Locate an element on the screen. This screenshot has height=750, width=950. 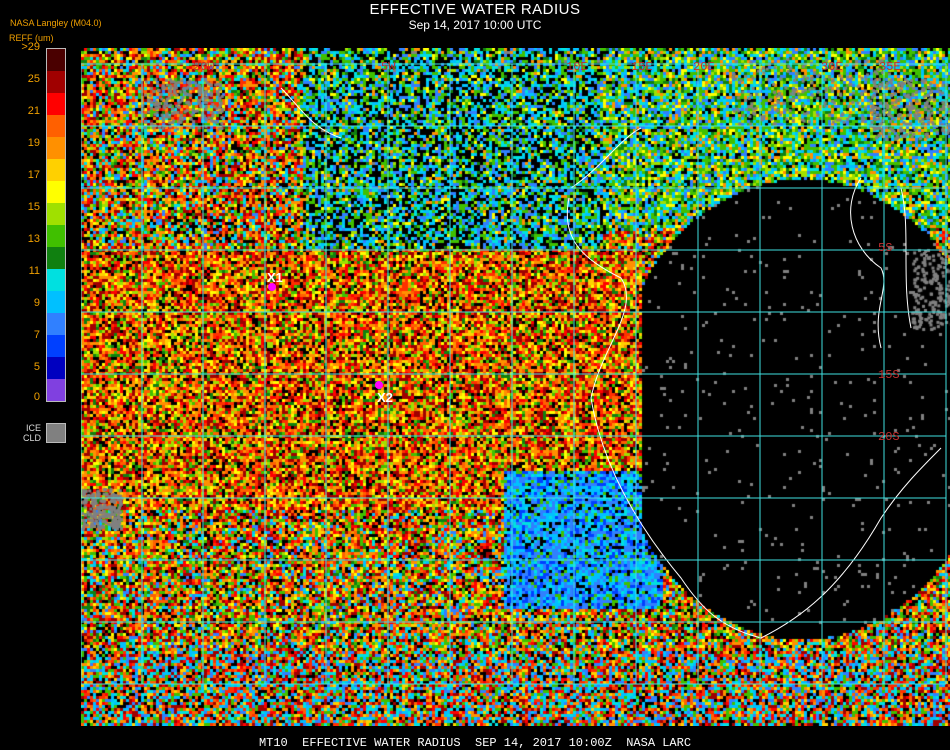
marker-x2-label: X2 is located at coordinates (385, 397).